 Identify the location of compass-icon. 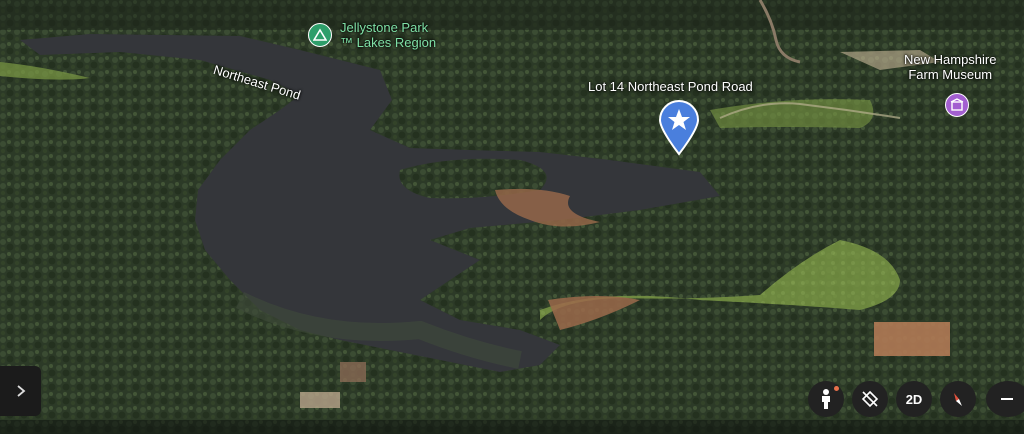
(958, 399).